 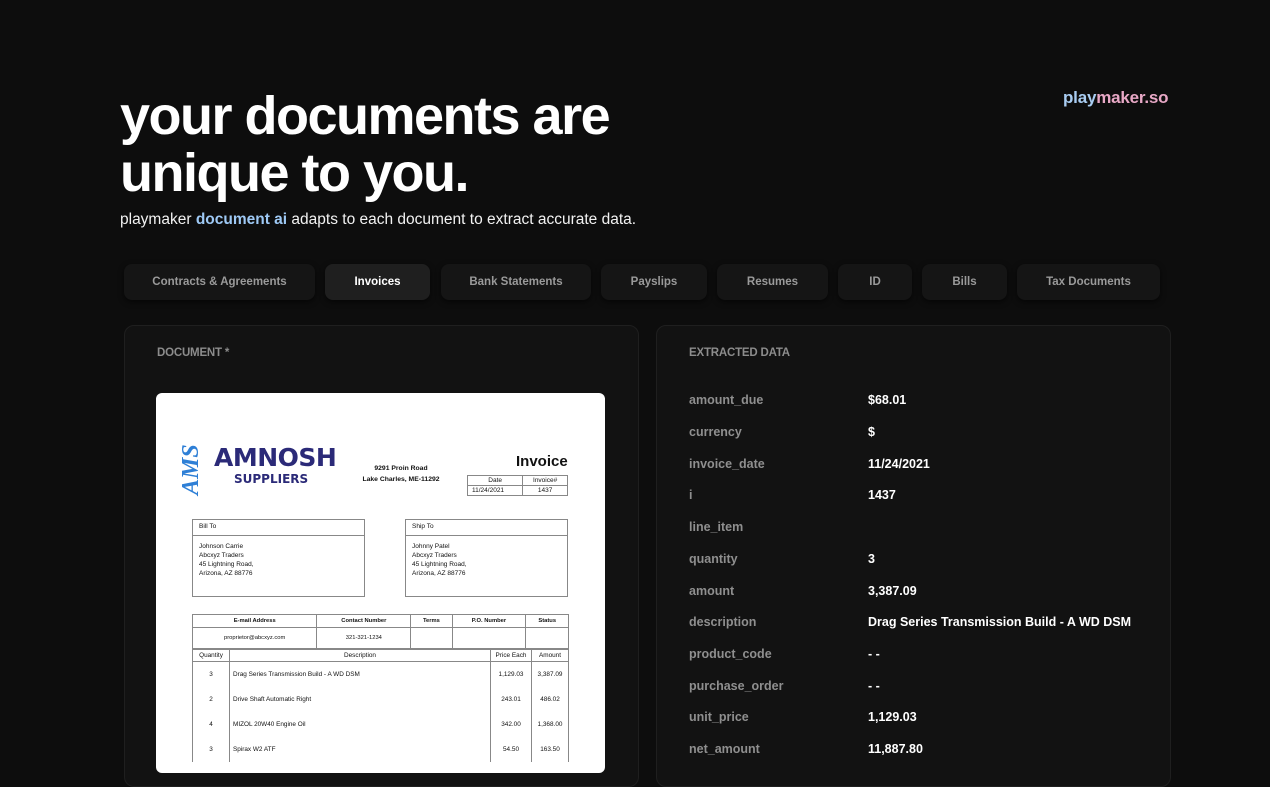 I want to click on field-value: 11/24/2021, so click(x=899, y=464).